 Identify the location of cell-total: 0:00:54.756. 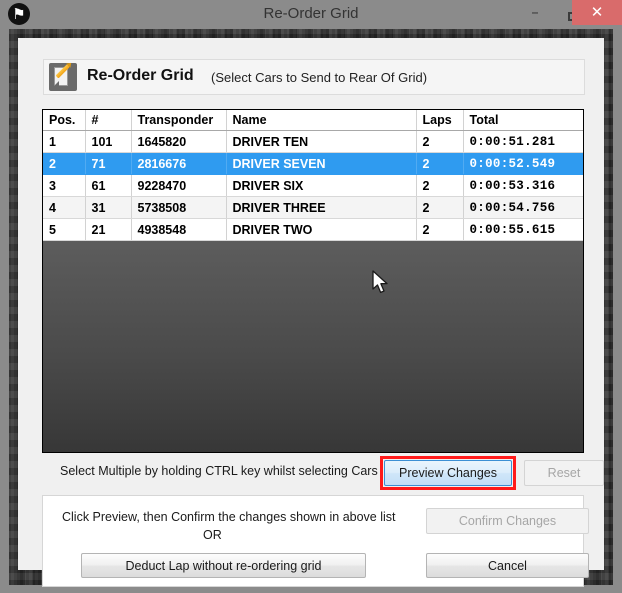
(523, 207).